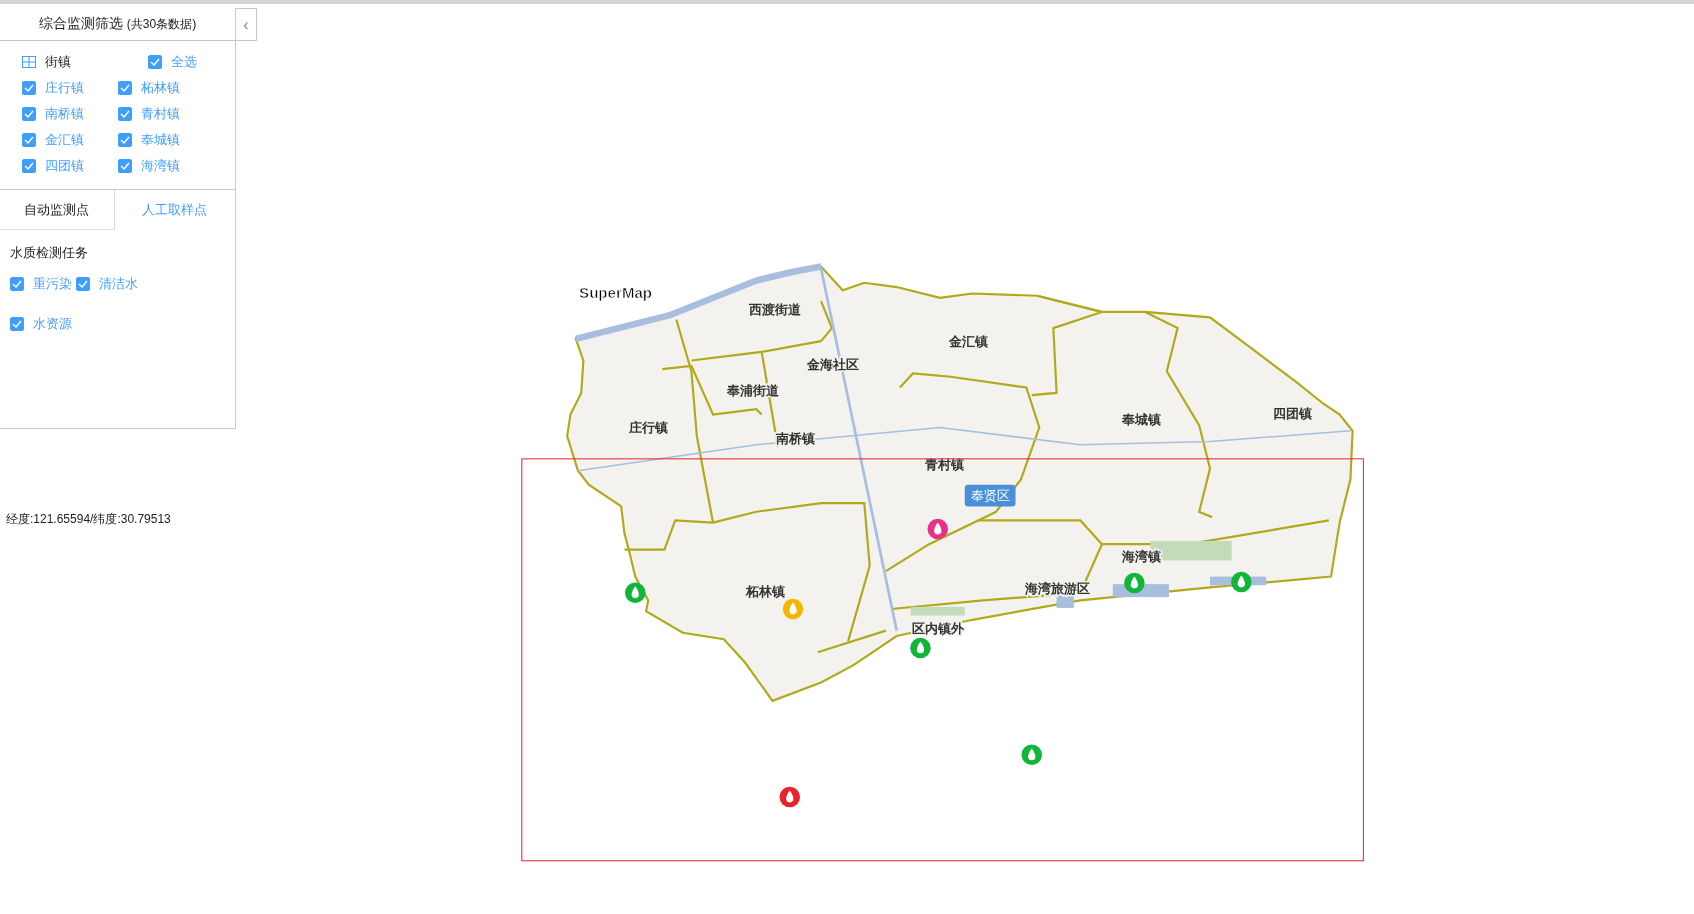  I want to click on water-area-drawing, so click(1065, 601).